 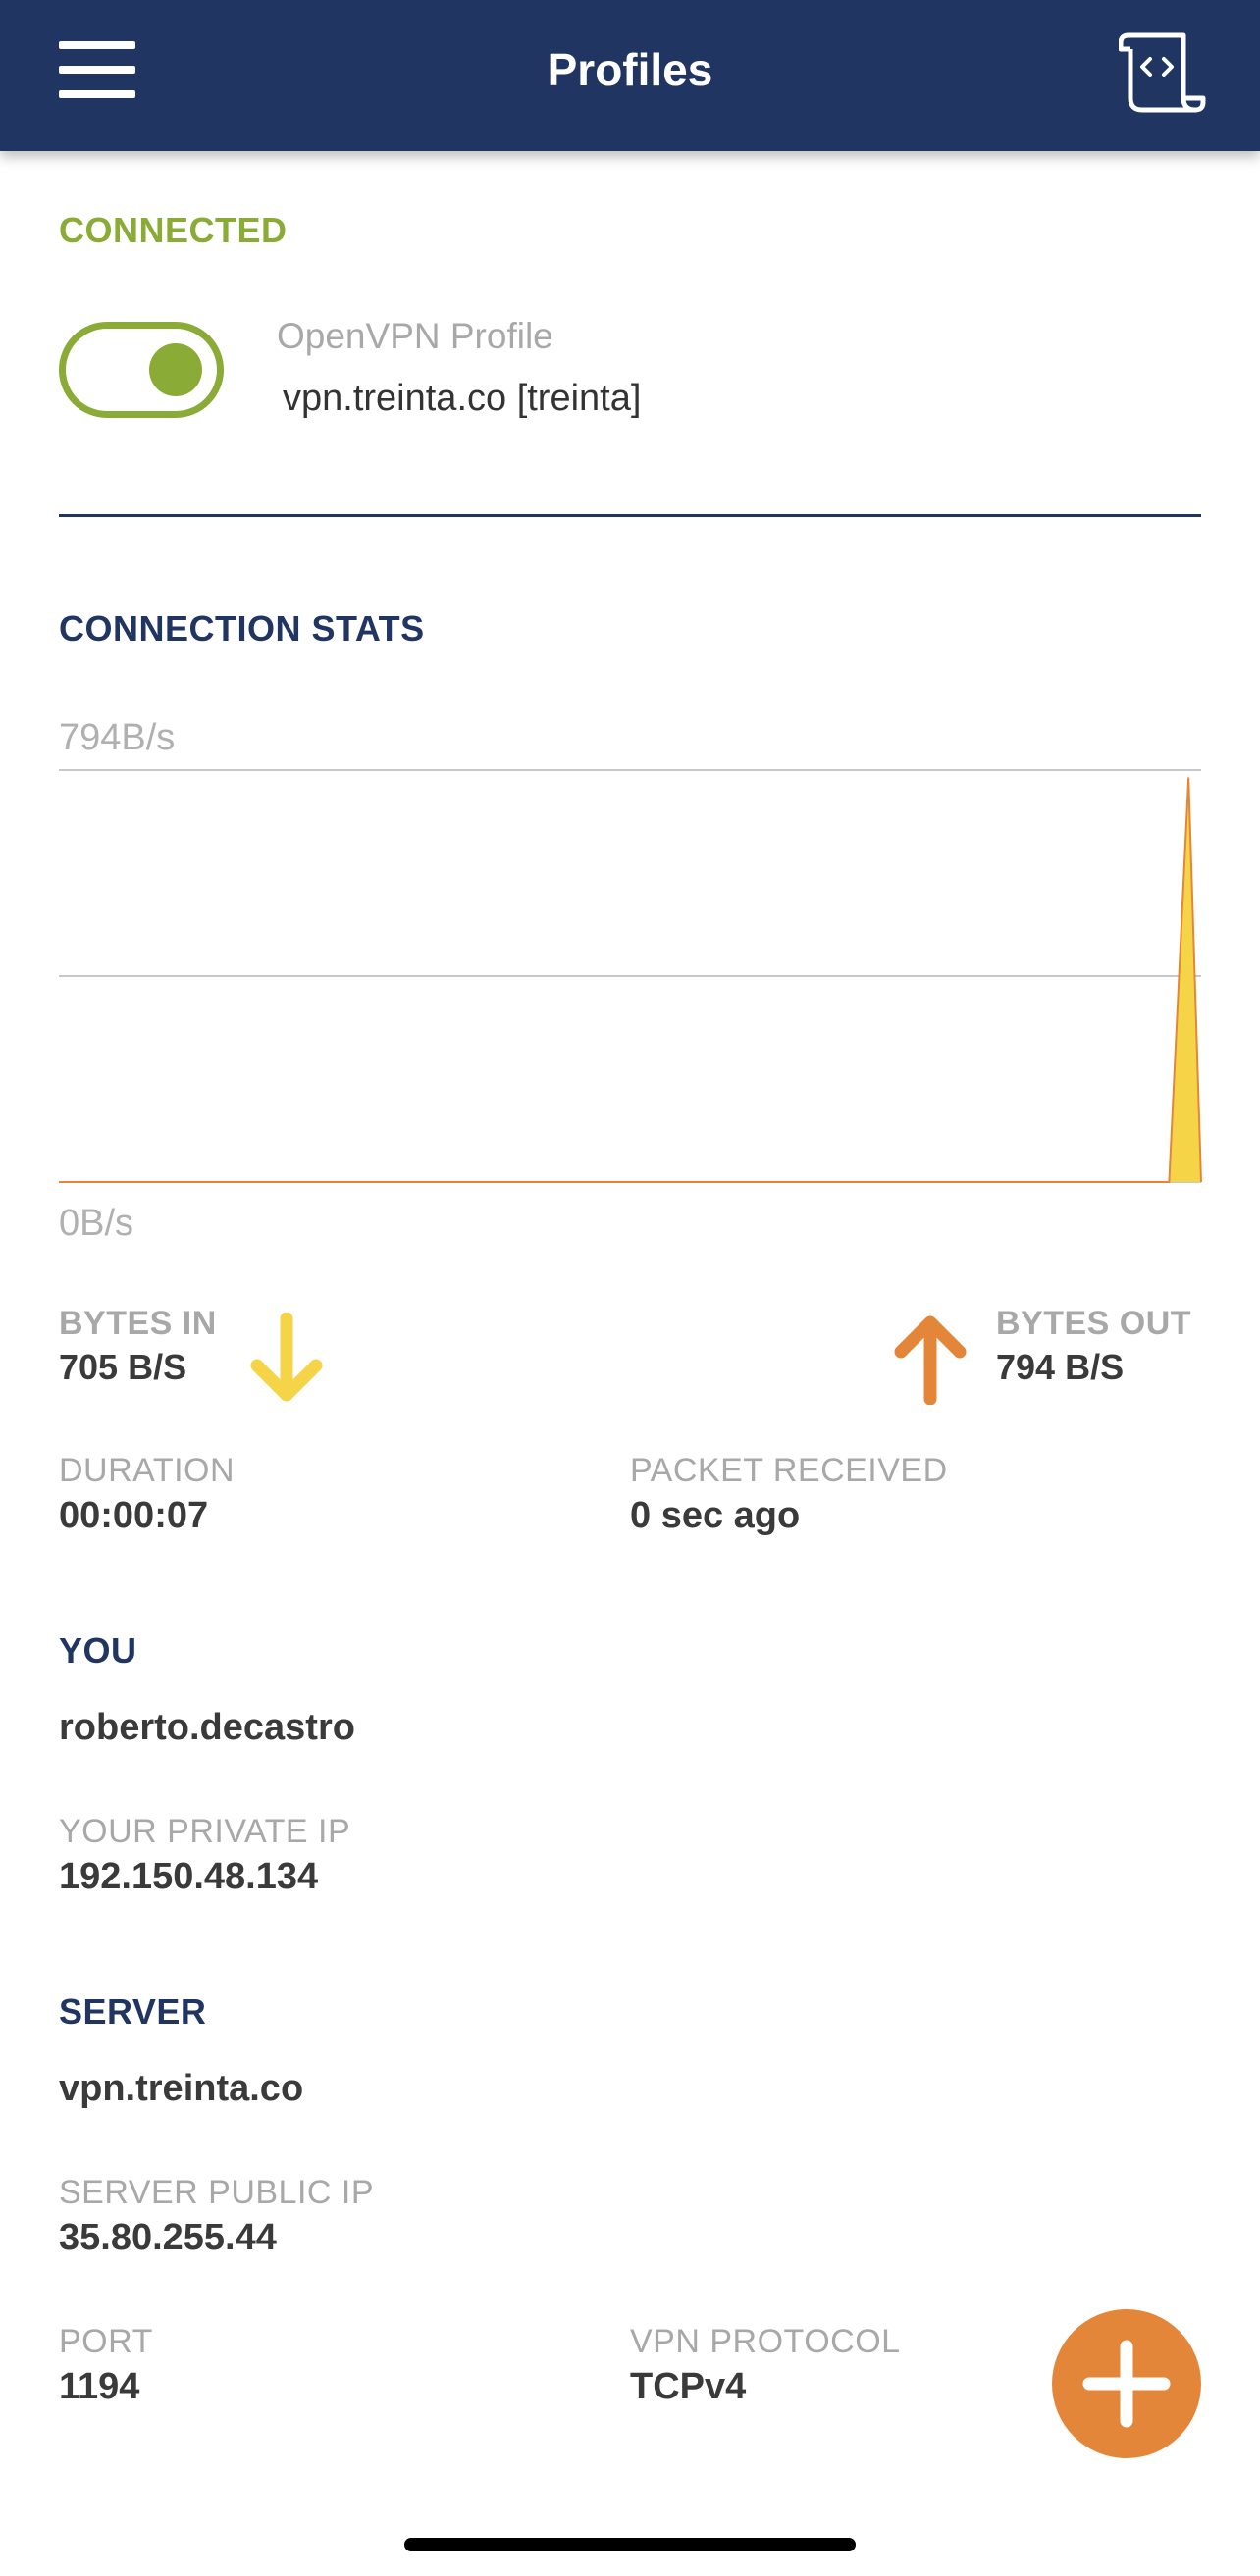 I want to click on port-value: 1194, so click(x=99, y=2386).